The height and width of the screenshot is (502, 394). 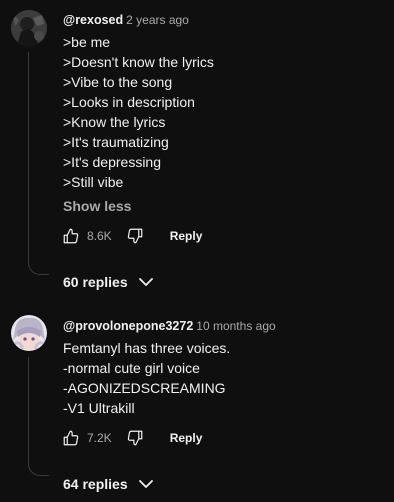 I want to click on replies-count: 60 replies, so click(x=95, y=282).